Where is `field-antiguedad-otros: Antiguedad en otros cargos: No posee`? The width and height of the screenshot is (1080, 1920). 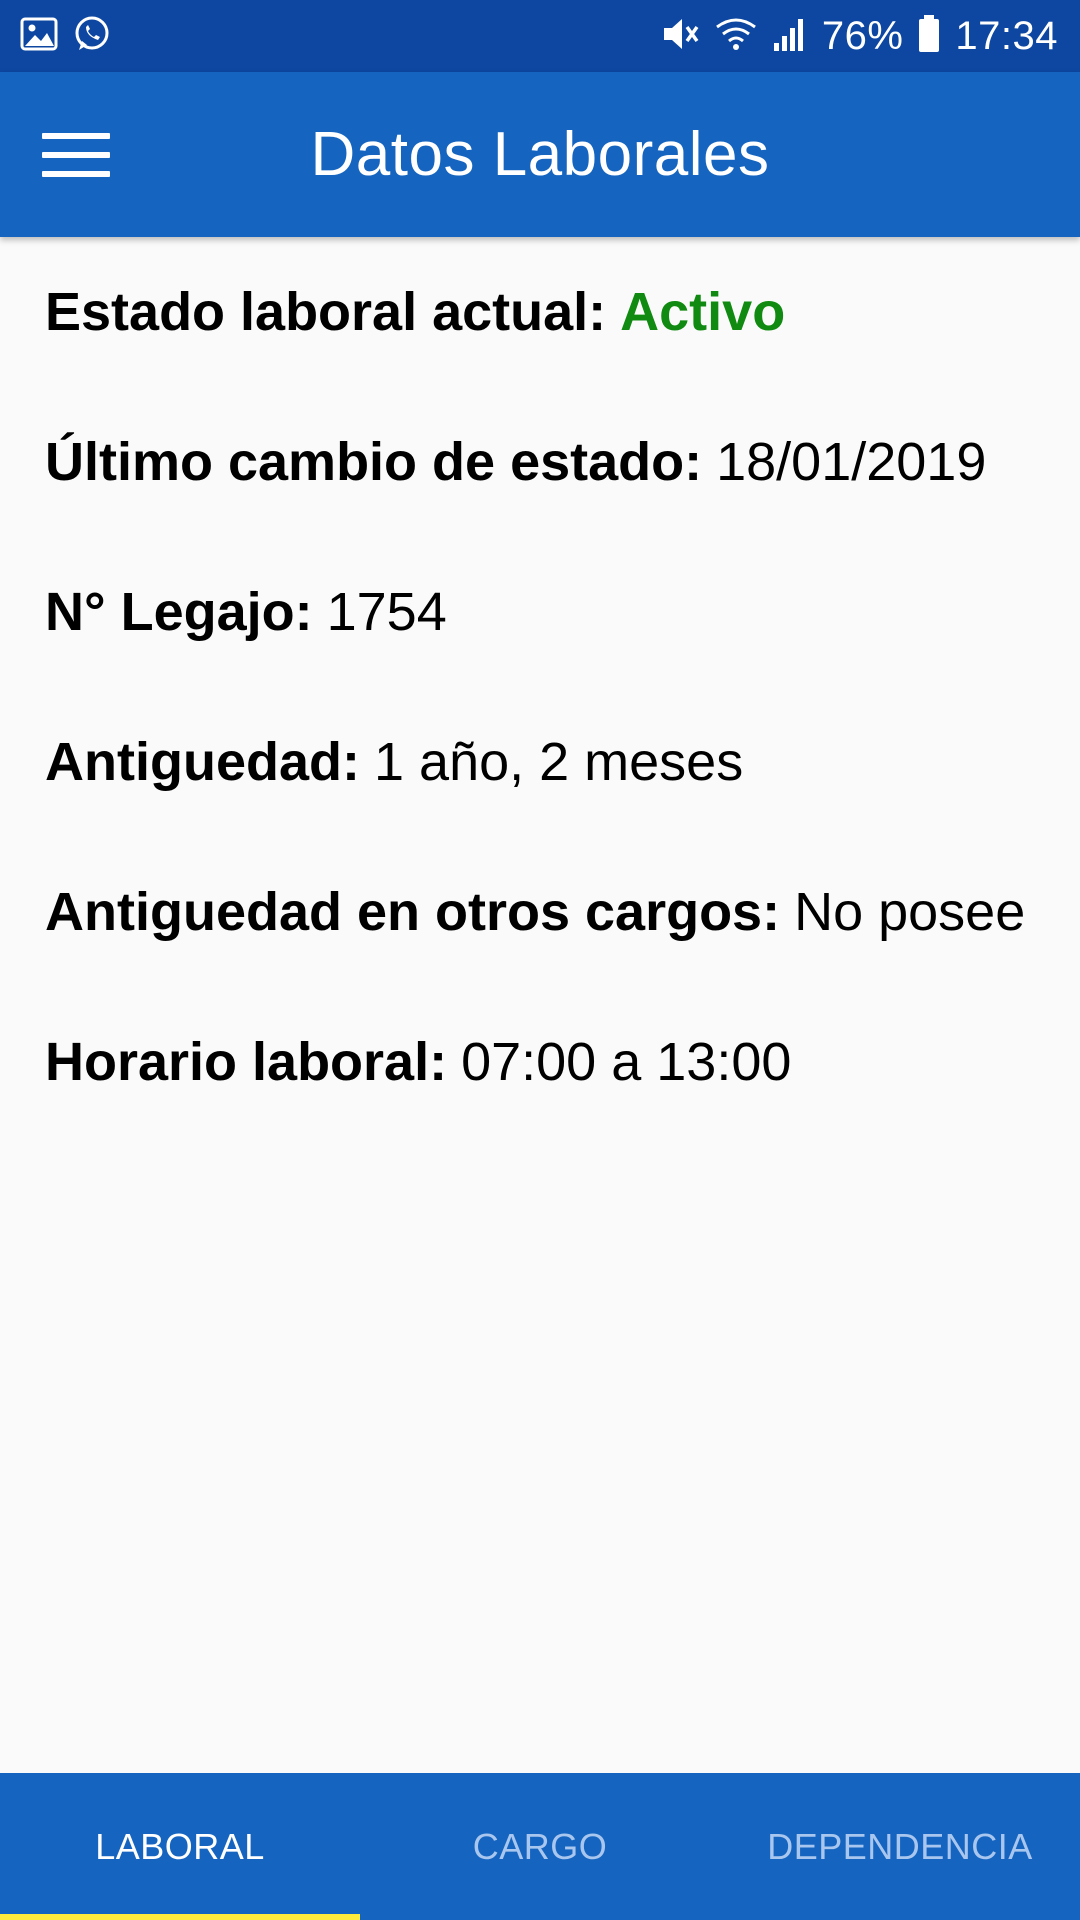 field-antiguedad-otros: Antiguedad en otros cargos: No posee is located at coordinates (555, 912).